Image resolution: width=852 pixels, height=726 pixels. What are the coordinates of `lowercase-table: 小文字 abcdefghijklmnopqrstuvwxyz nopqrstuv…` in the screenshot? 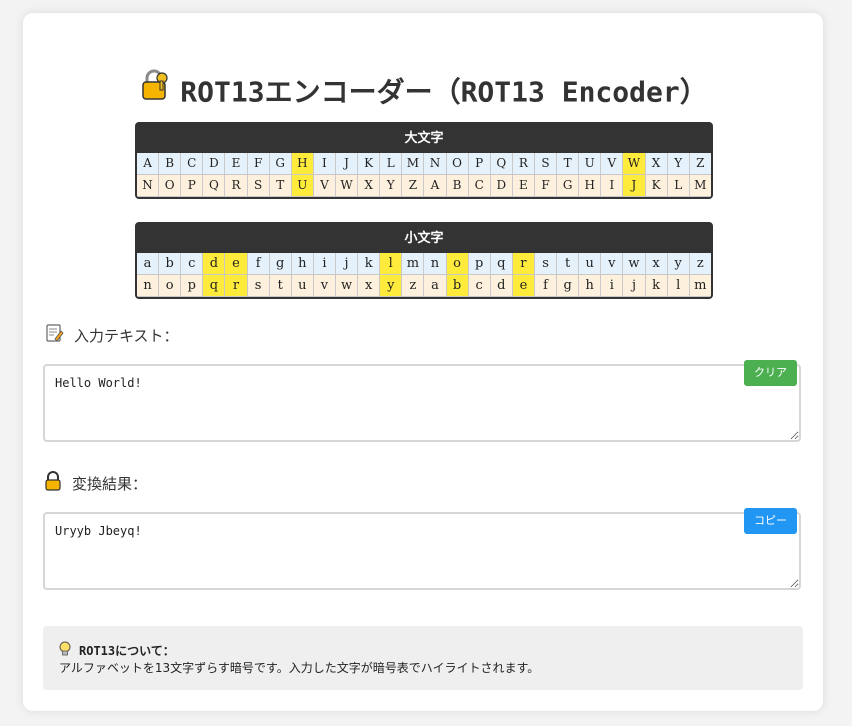 It's located at (424, 260).